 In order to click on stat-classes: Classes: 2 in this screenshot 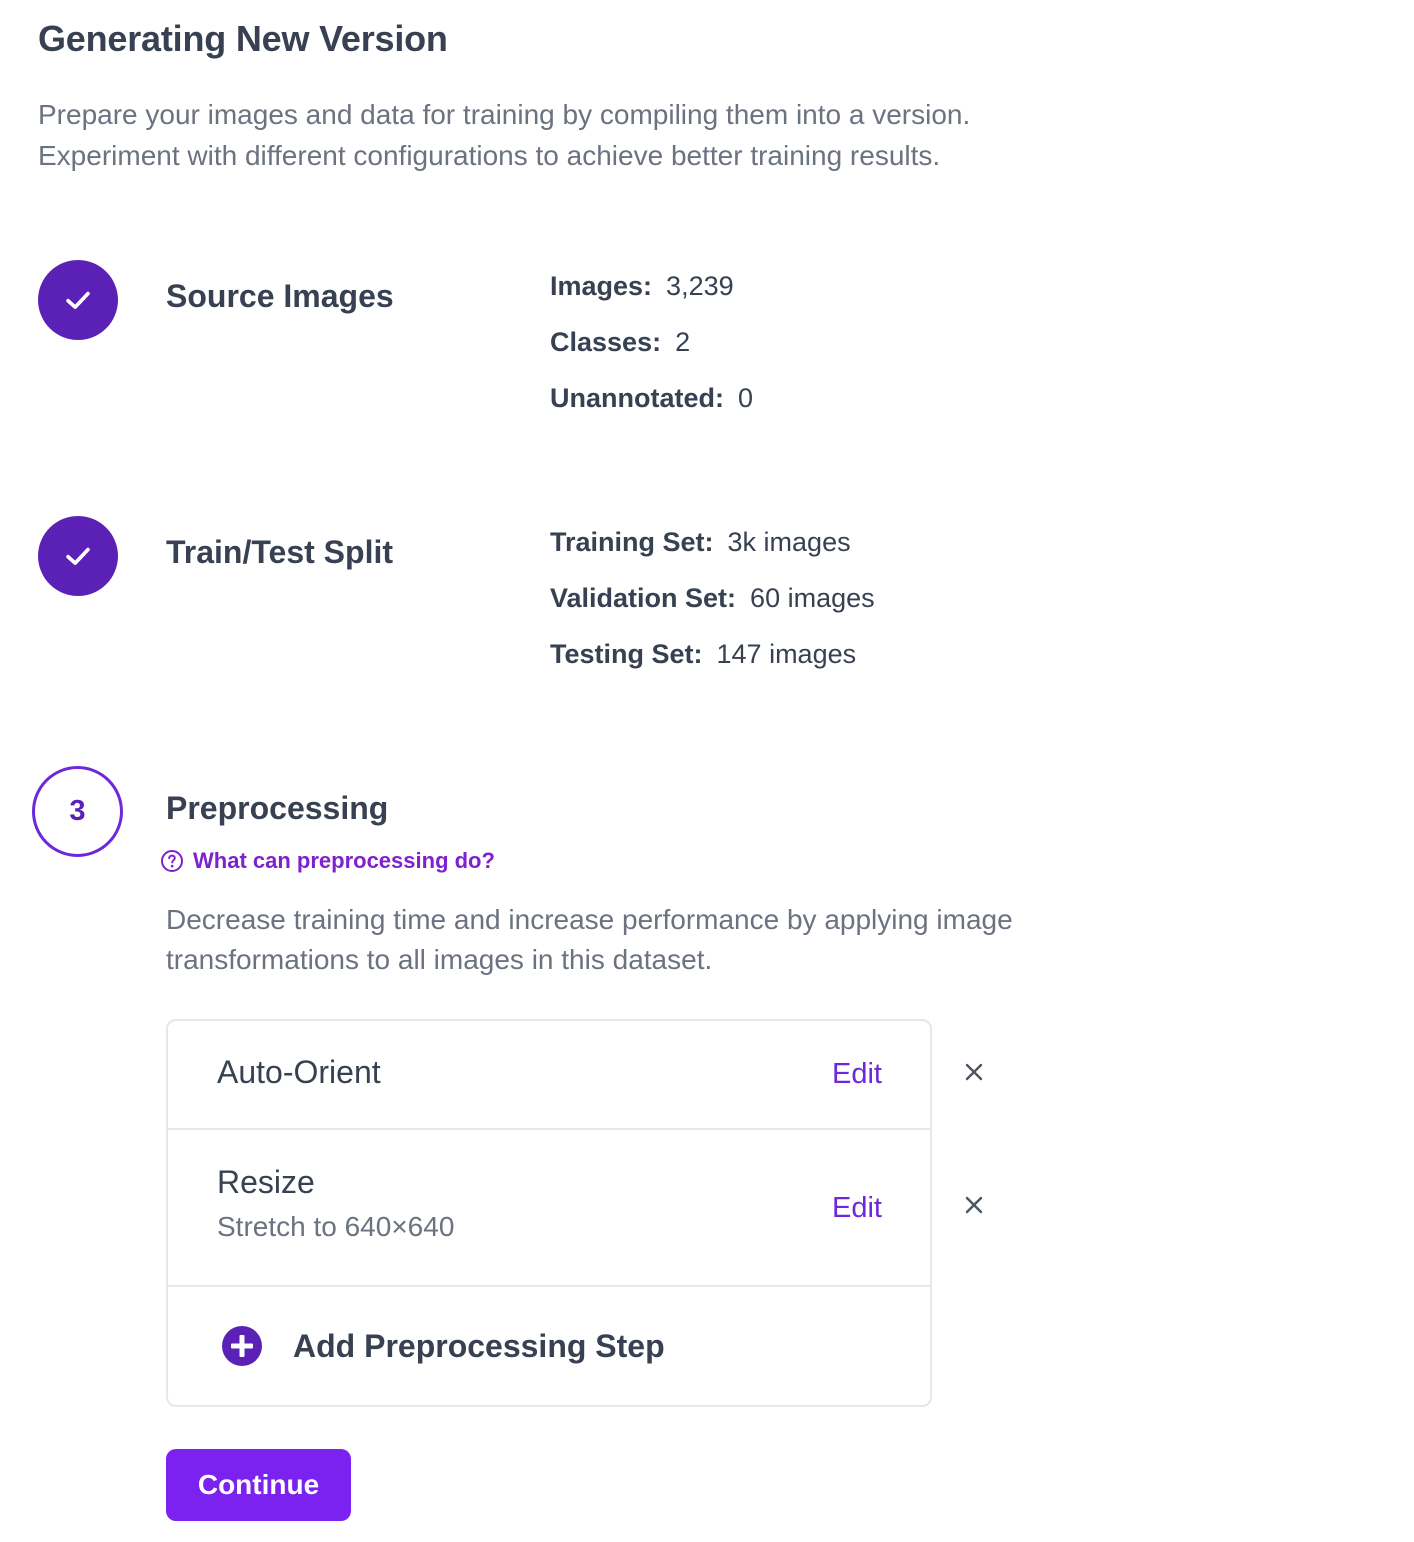, I will do `click(651, 355)`.